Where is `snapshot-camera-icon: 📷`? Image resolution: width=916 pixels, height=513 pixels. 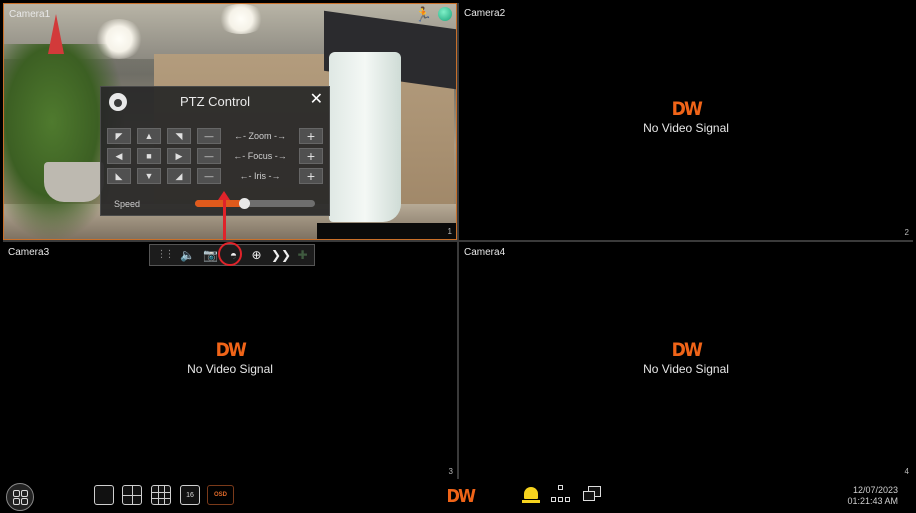 snapshot-camera-icon: 📷 is located at coordinates (210, 255).